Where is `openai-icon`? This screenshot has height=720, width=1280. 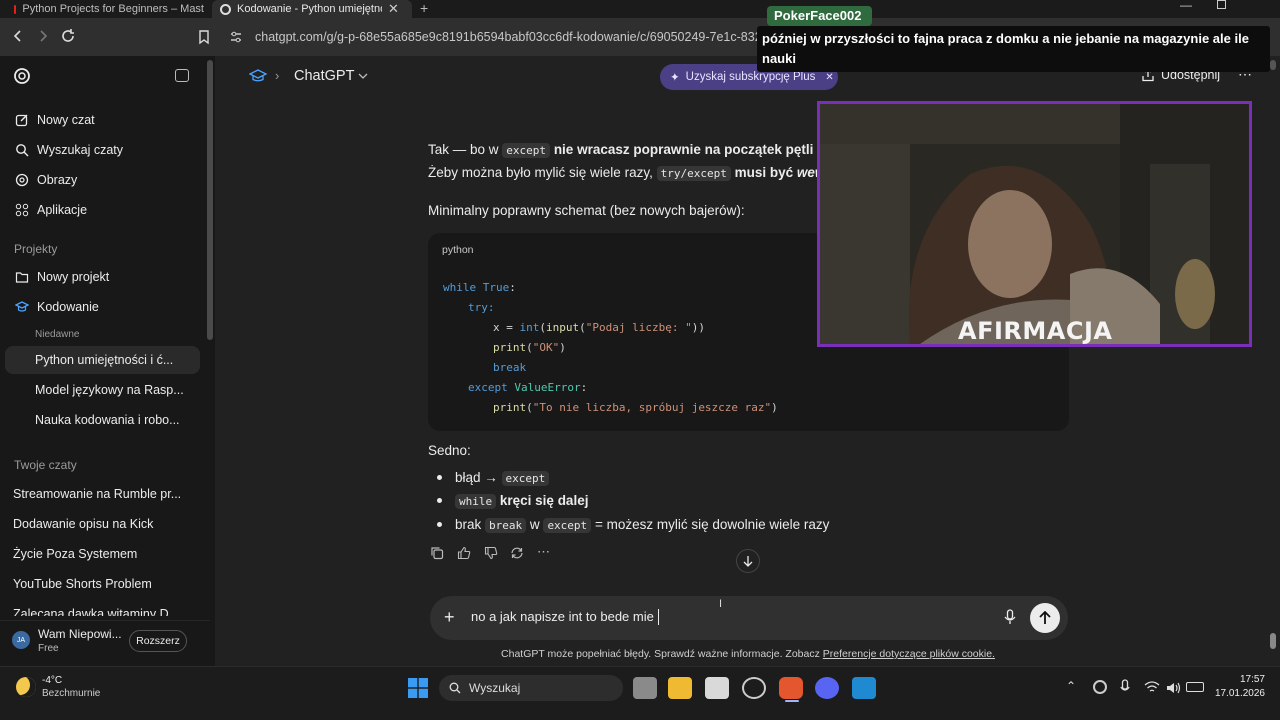
openai-icon is located at coordinates (225, 9).